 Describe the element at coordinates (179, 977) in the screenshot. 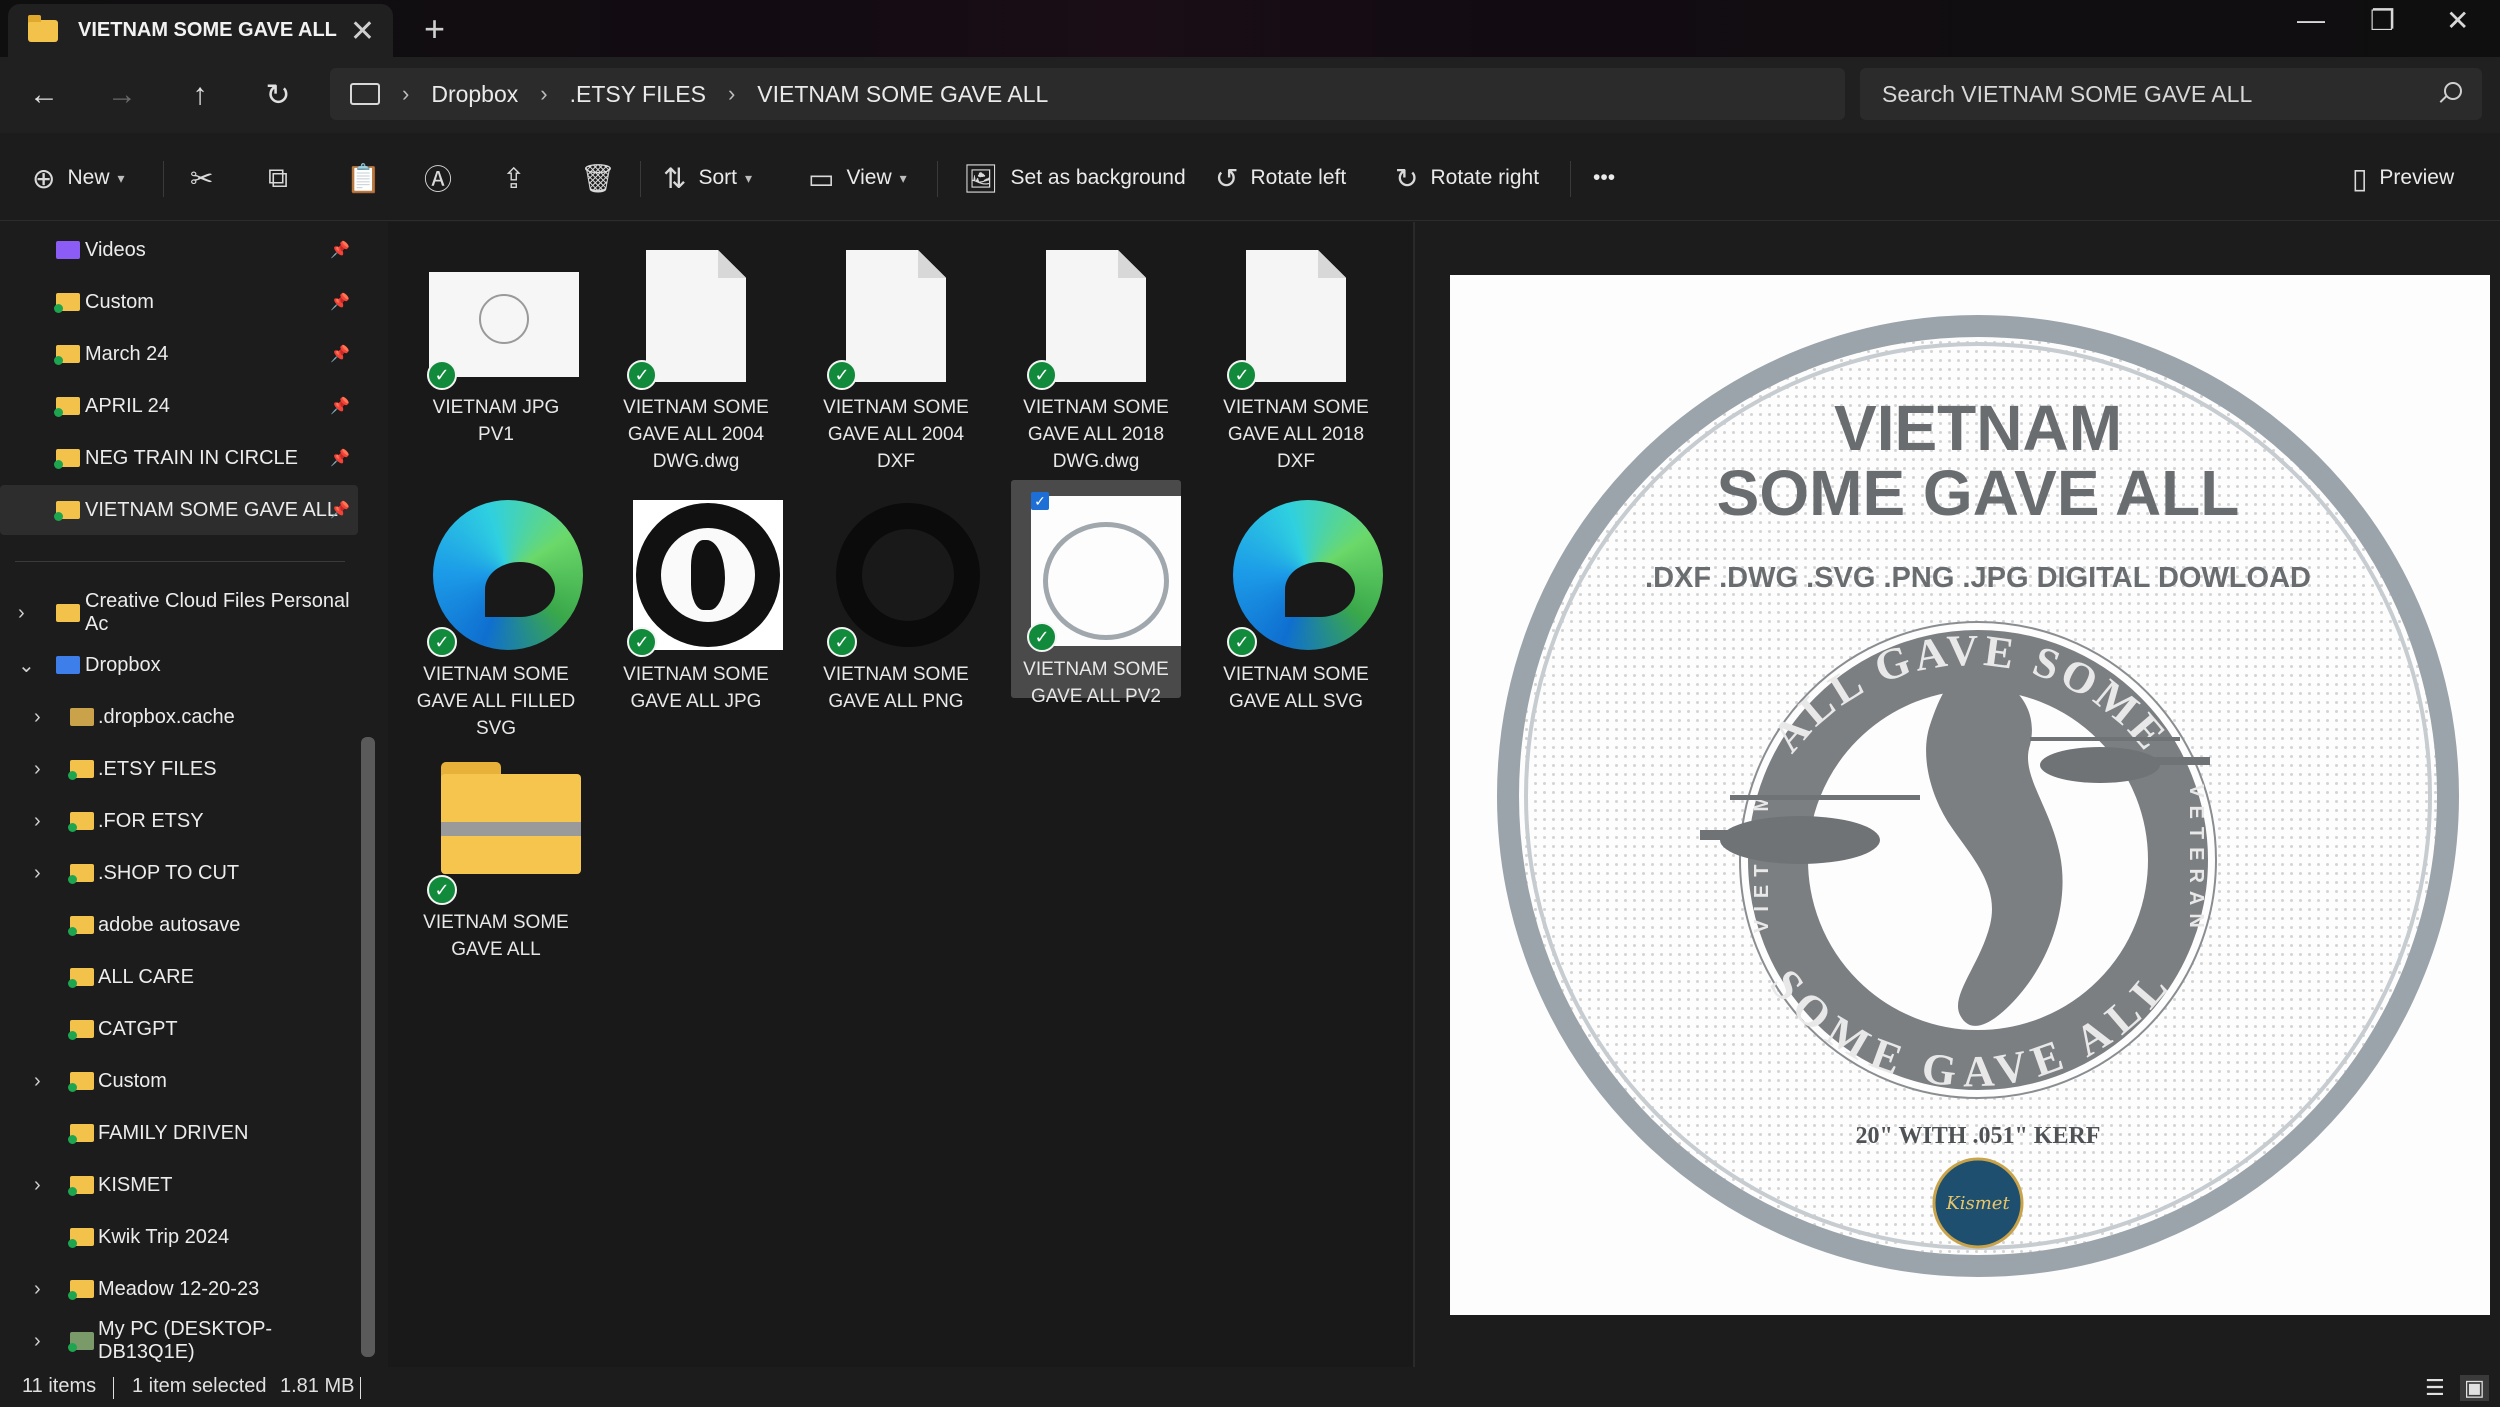

I see `sidebar-item-all-care: ALL CARE` at that location.